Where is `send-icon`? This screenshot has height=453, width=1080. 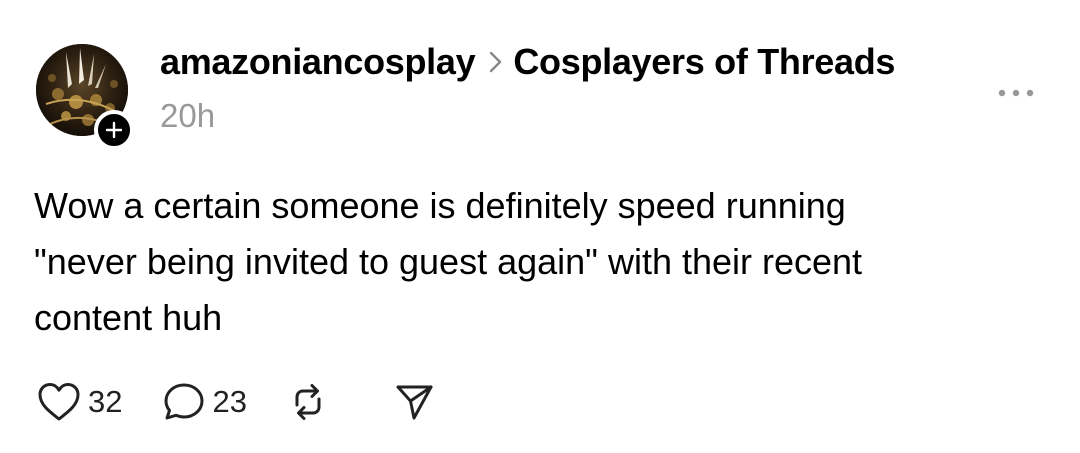 send-icon is located at coordinates (414, 402).